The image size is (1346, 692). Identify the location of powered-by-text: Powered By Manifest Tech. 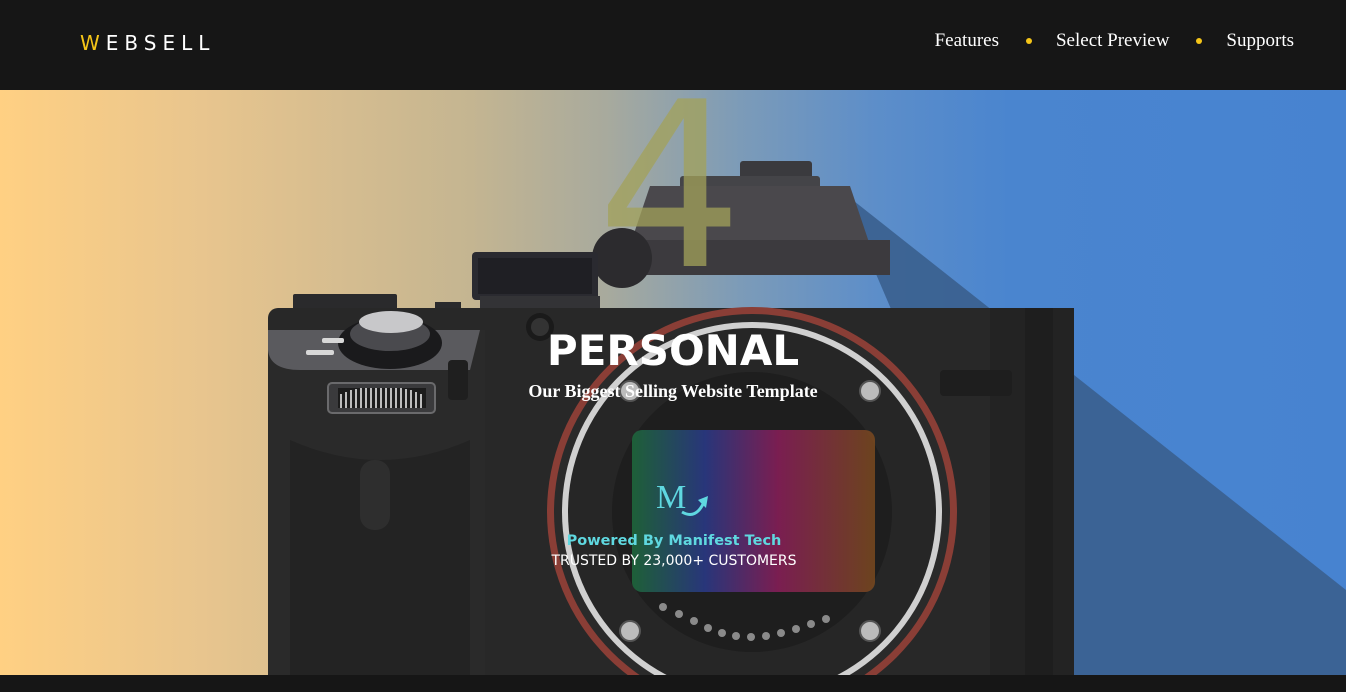
(674, 541).